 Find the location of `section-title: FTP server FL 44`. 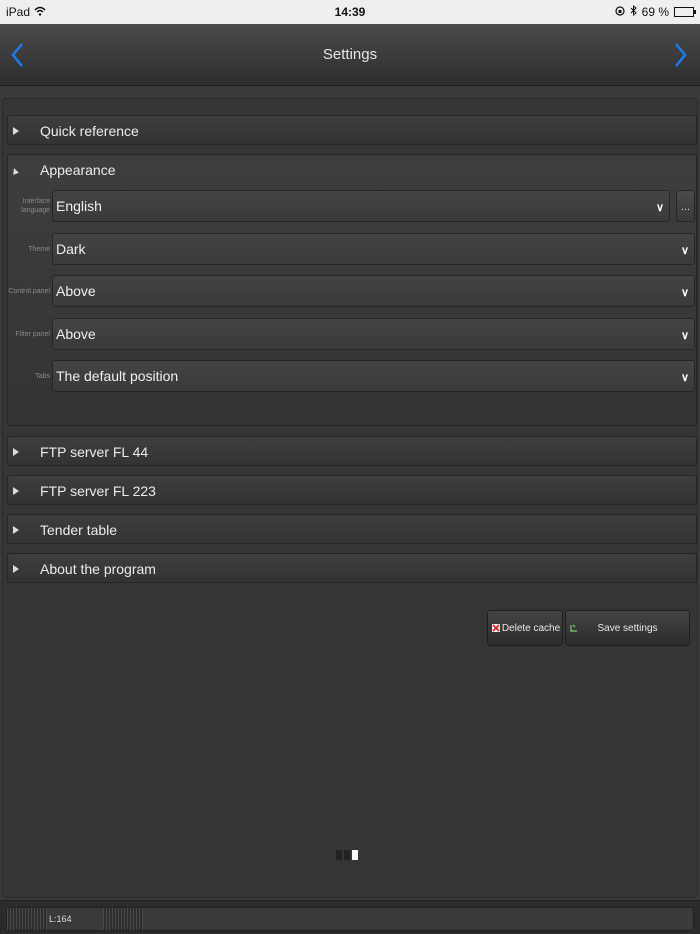

section-title: FTP server FL 44 is located at coordinates (94, 452).